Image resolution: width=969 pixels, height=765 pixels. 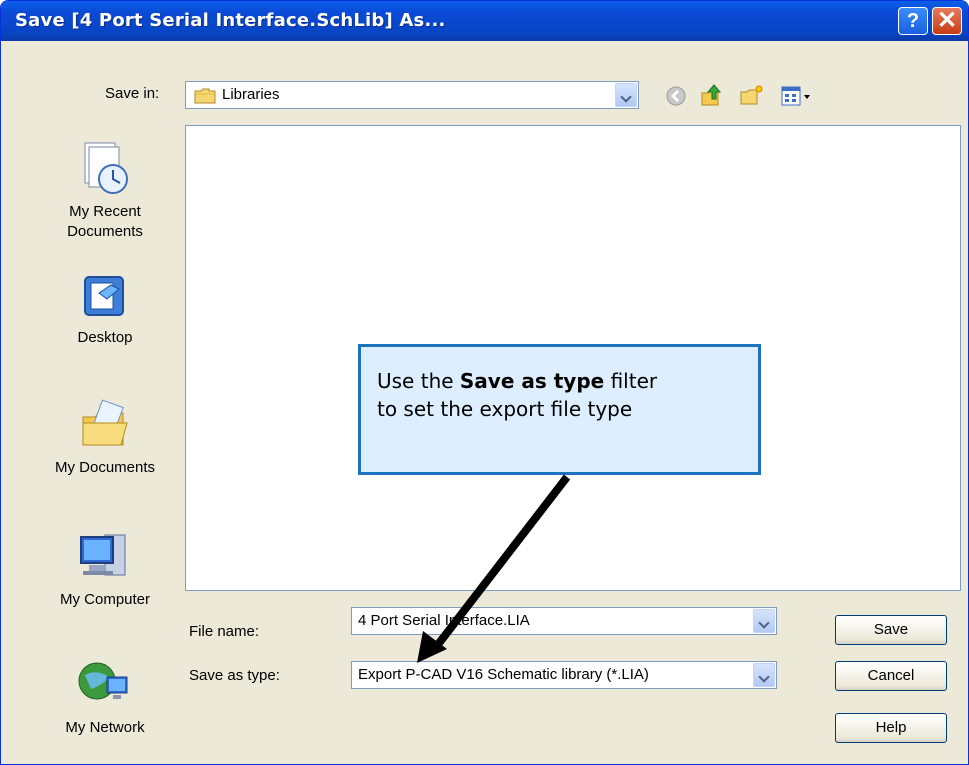 I want to click on callout-arrow, so click(x=494, y=568).